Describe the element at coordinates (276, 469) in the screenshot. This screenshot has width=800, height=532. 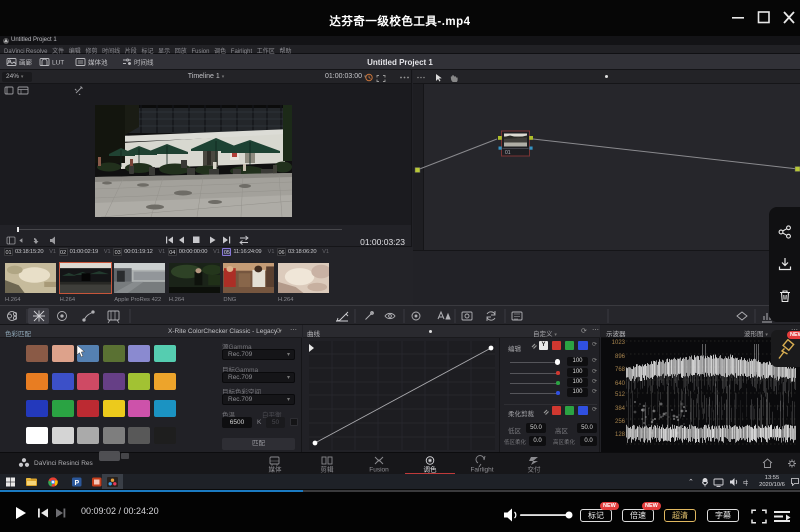
I see `svg-text: 媒体` at that location.